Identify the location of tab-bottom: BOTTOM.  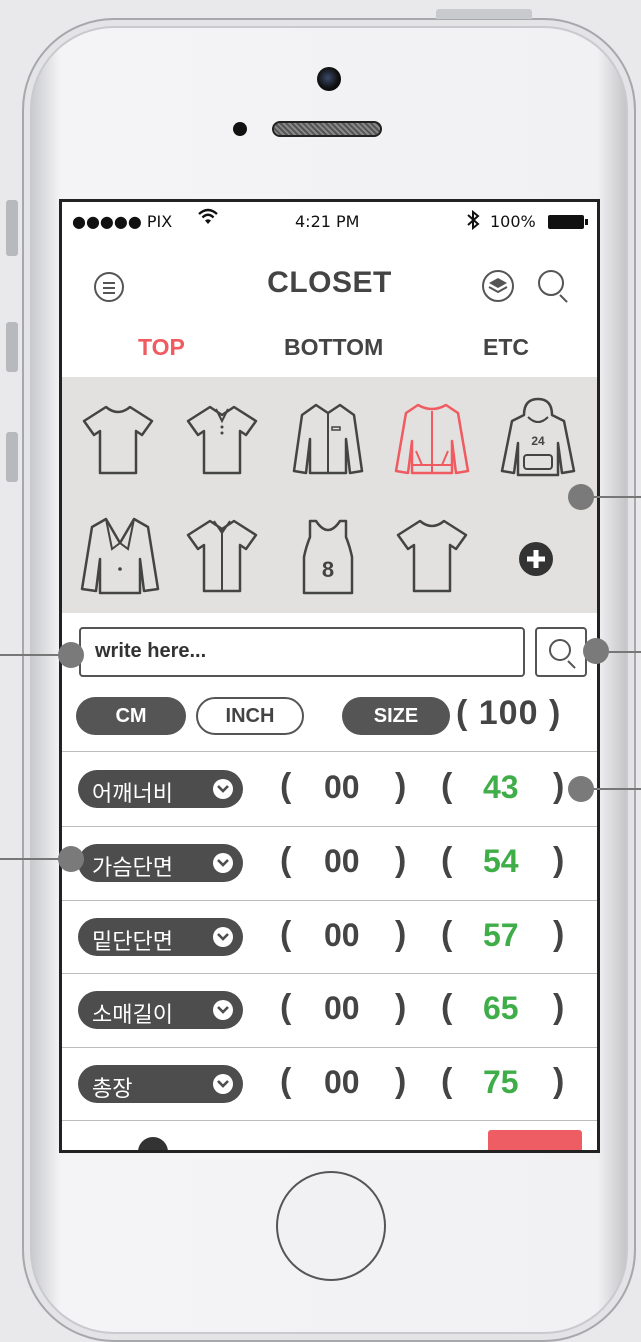
(333, 347).